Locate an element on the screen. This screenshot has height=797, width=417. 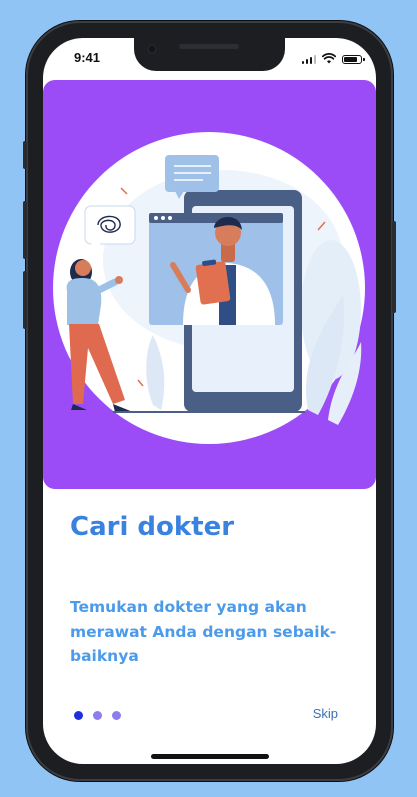
status-time: 9:41 is located at coordinates (87, 57).